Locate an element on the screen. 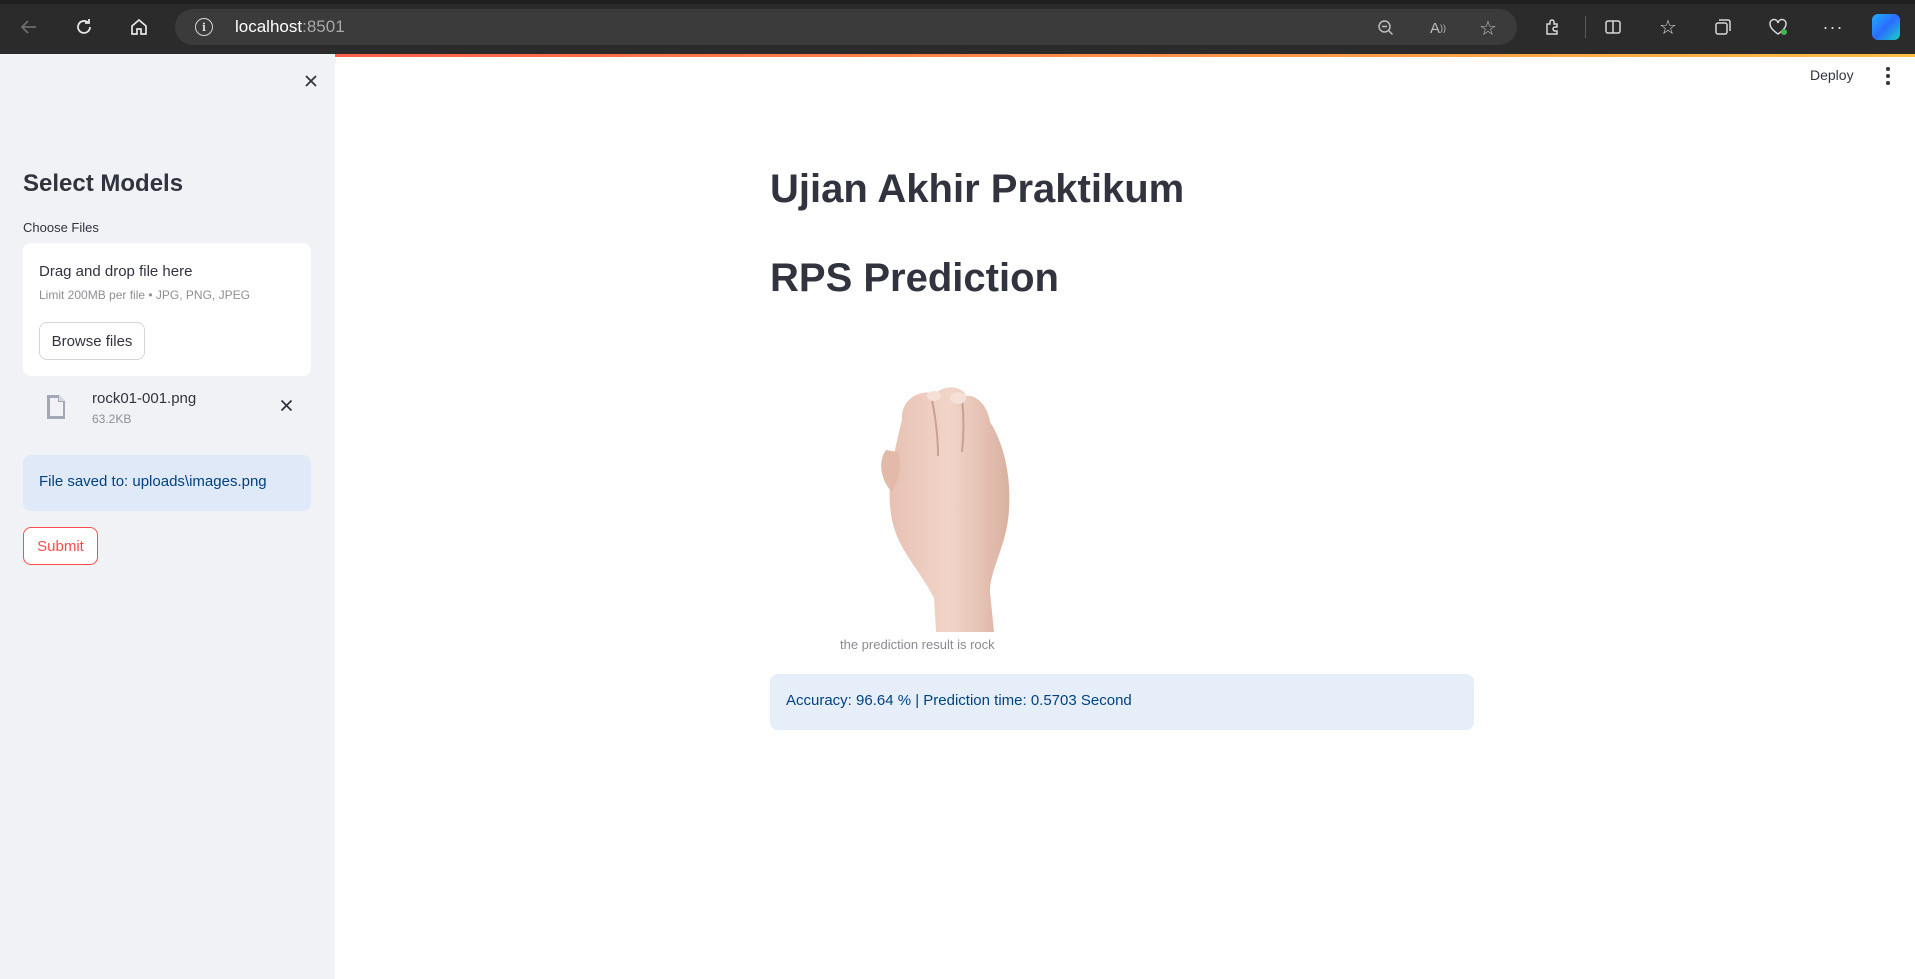  browse-files-button: Browse files is located at coordinates (92, 341).